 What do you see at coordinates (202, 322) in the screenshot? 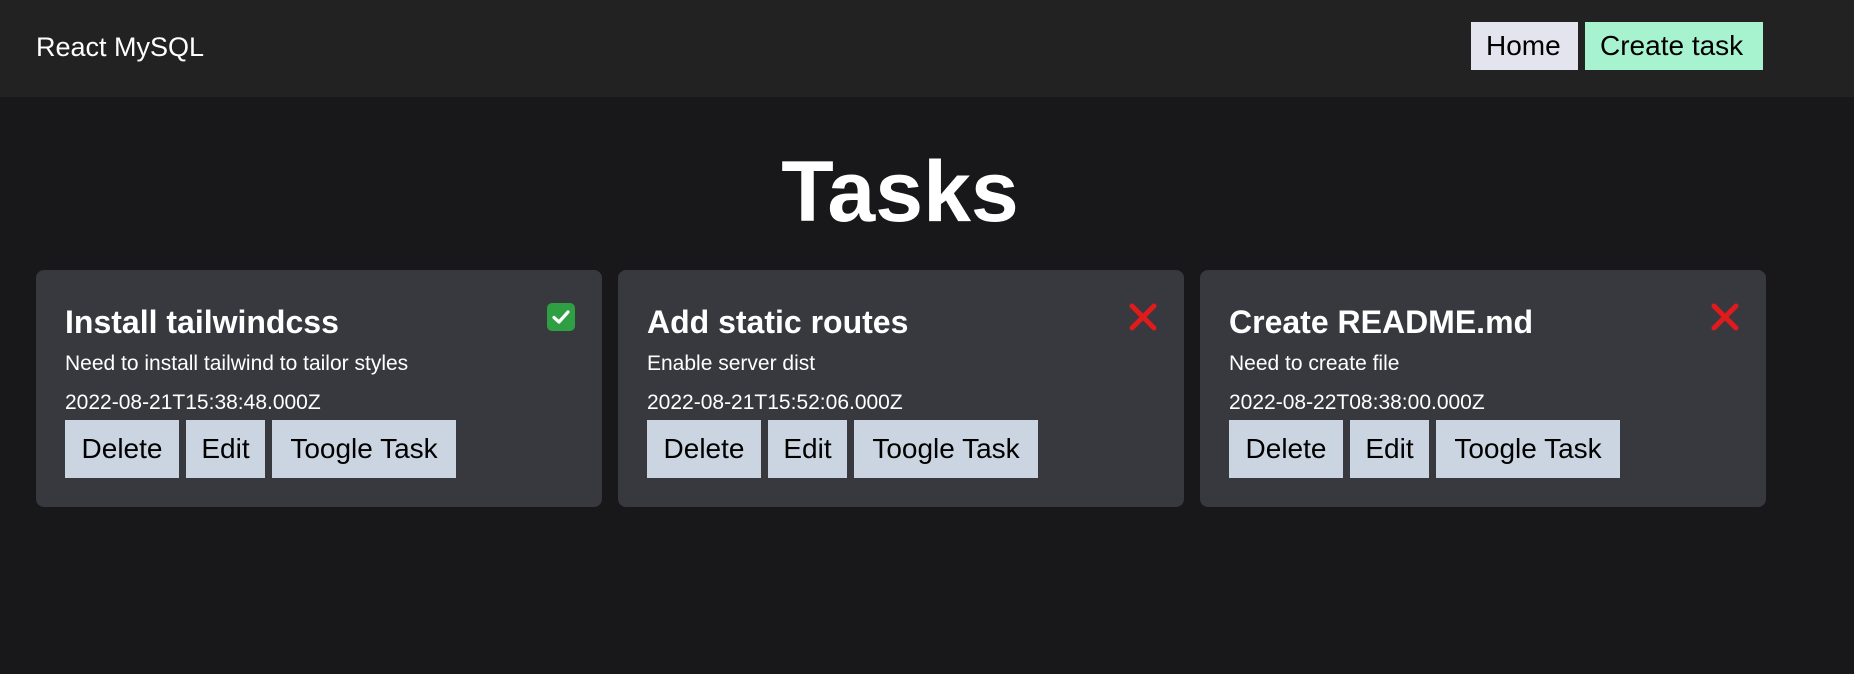
I see `task-title: Install tailwindcss` at bounding box center [202, 322].